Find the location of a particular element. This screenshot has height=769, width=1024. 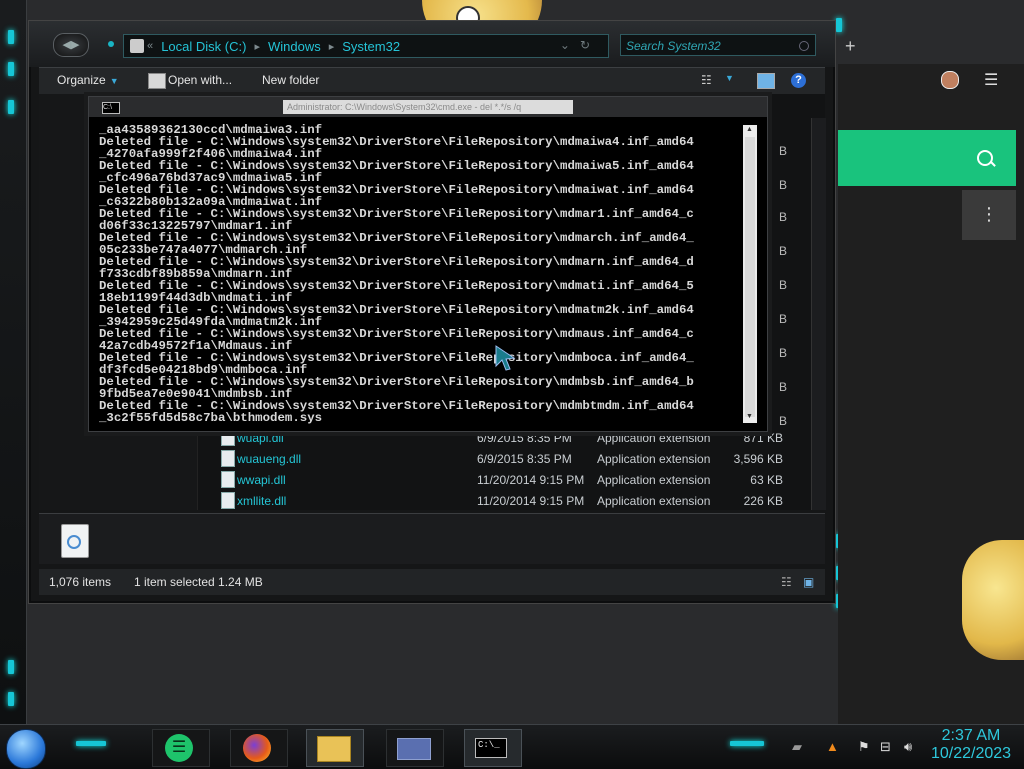

scroll-thumb is located at coordinates (750, 277).